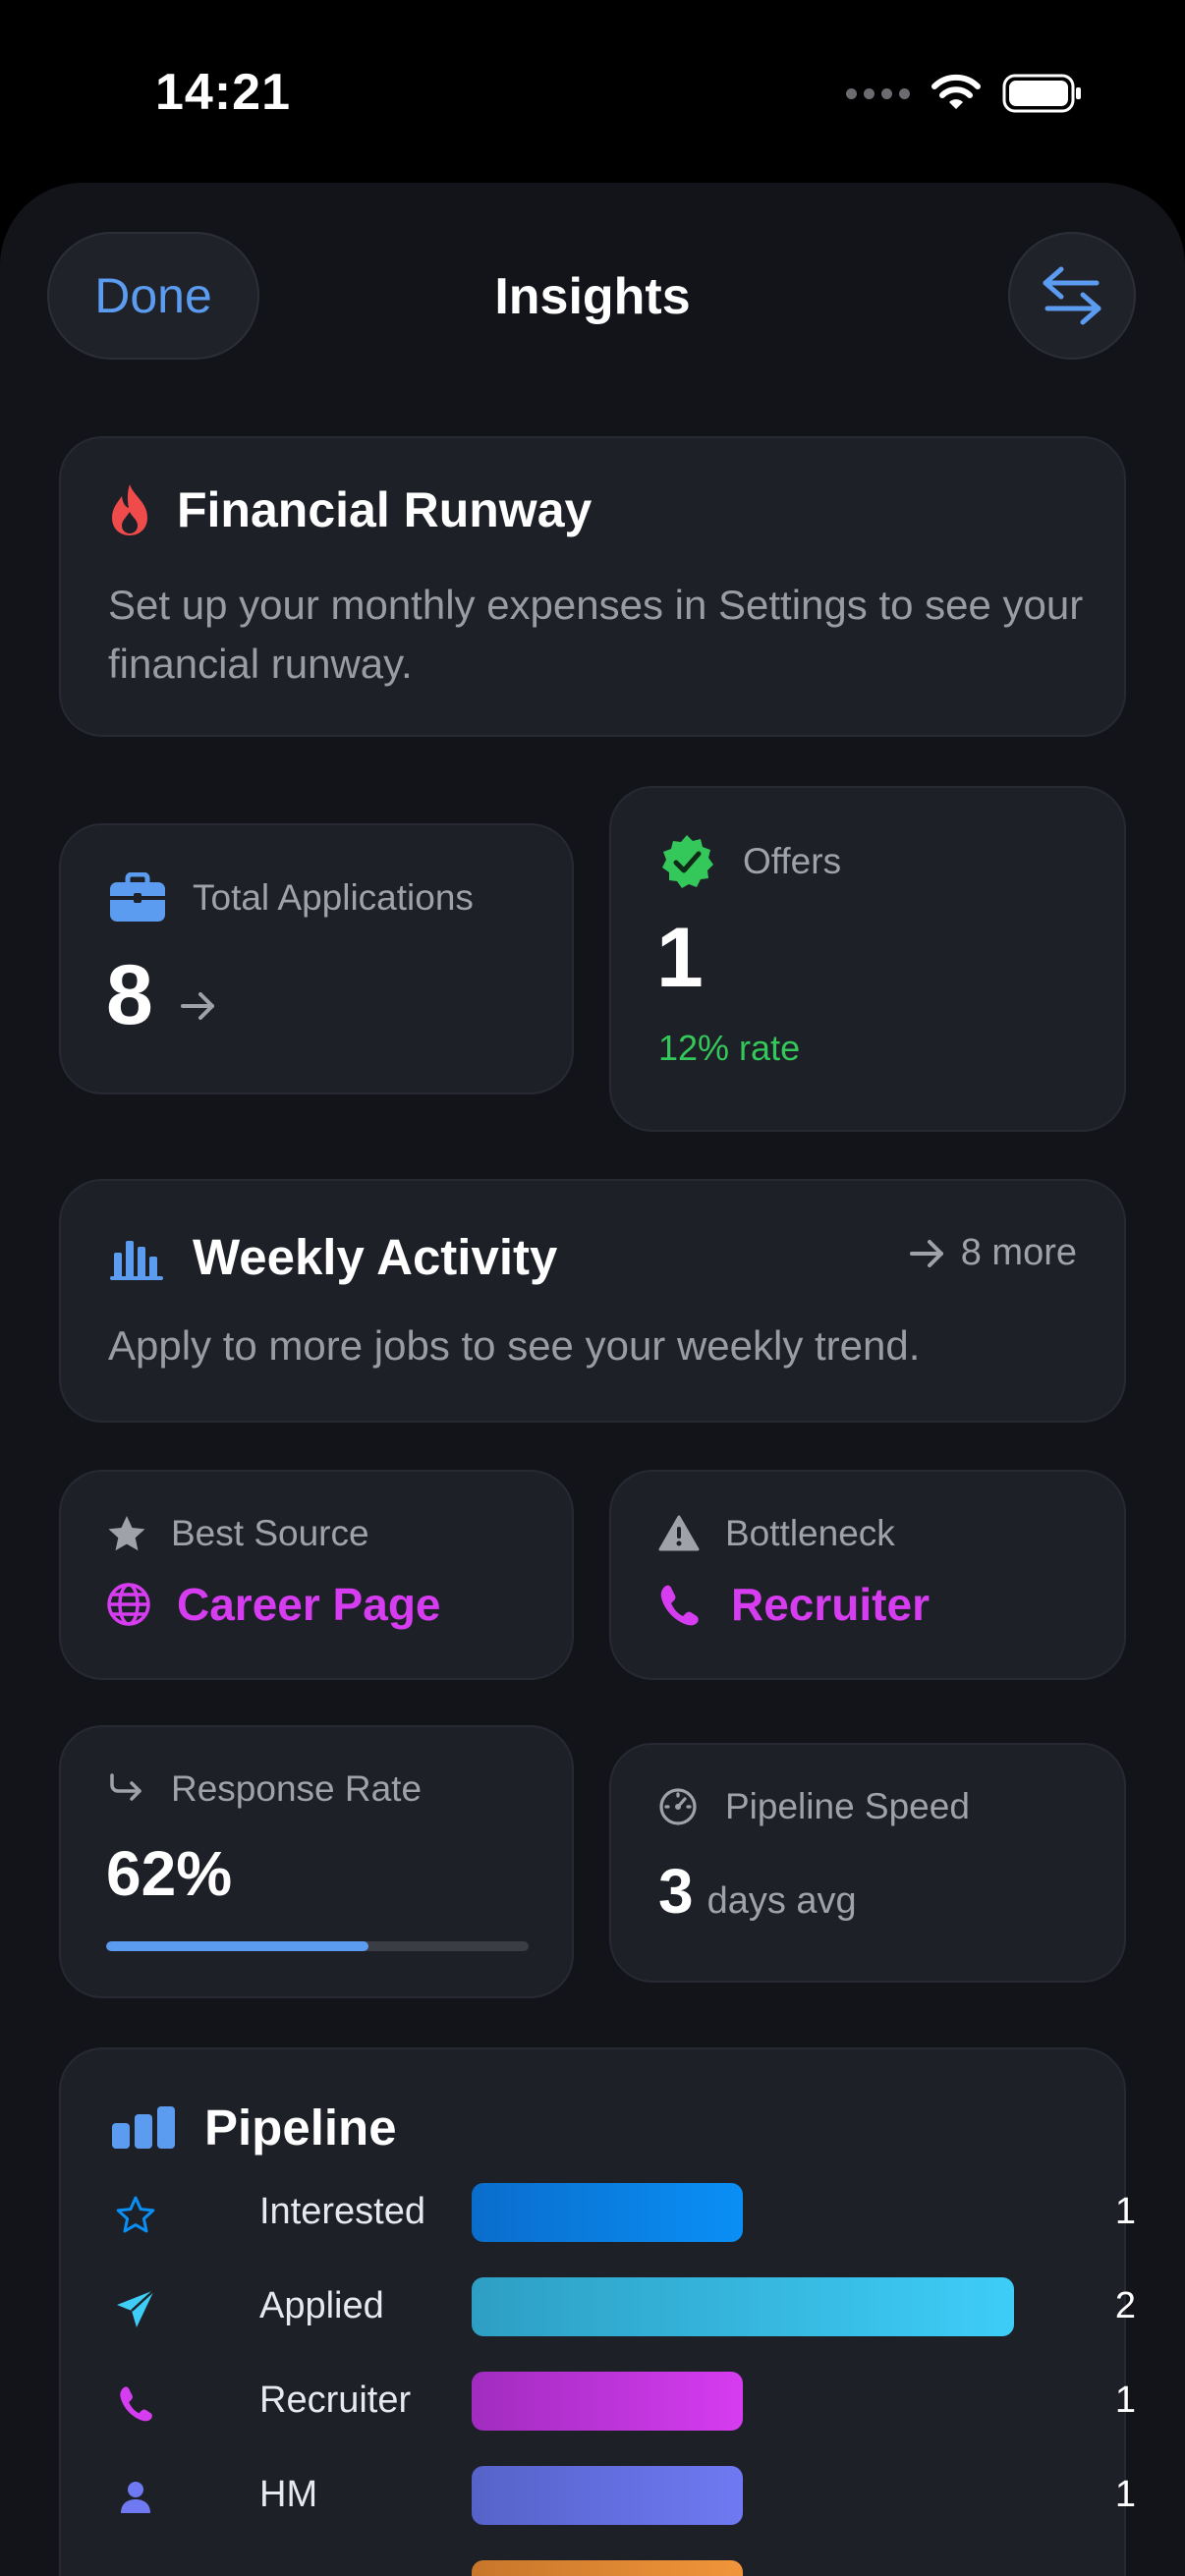  I want to click on response-rate-progress-fill, so click(237, 1946).